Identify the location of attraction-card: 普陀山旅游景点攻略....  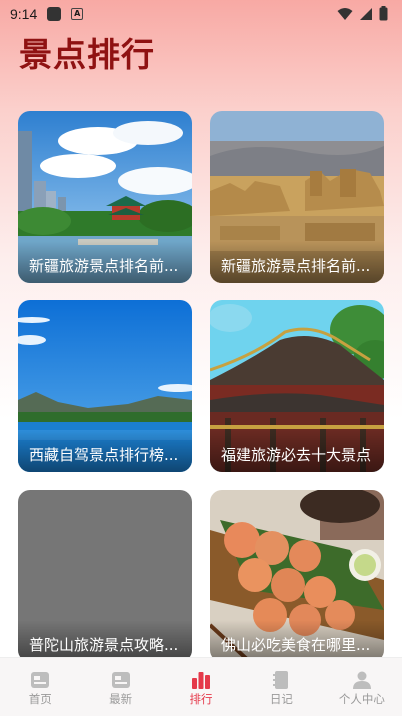
(105, 576).